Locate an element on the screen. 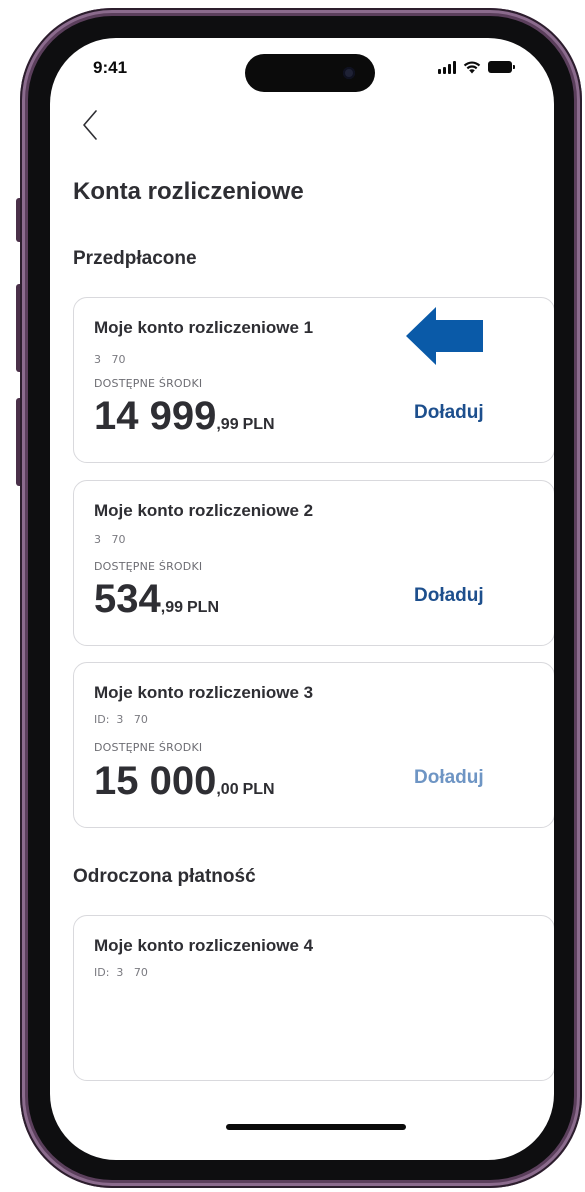  account-balance: 534,99 PLN is located at coordinates (156, 599).